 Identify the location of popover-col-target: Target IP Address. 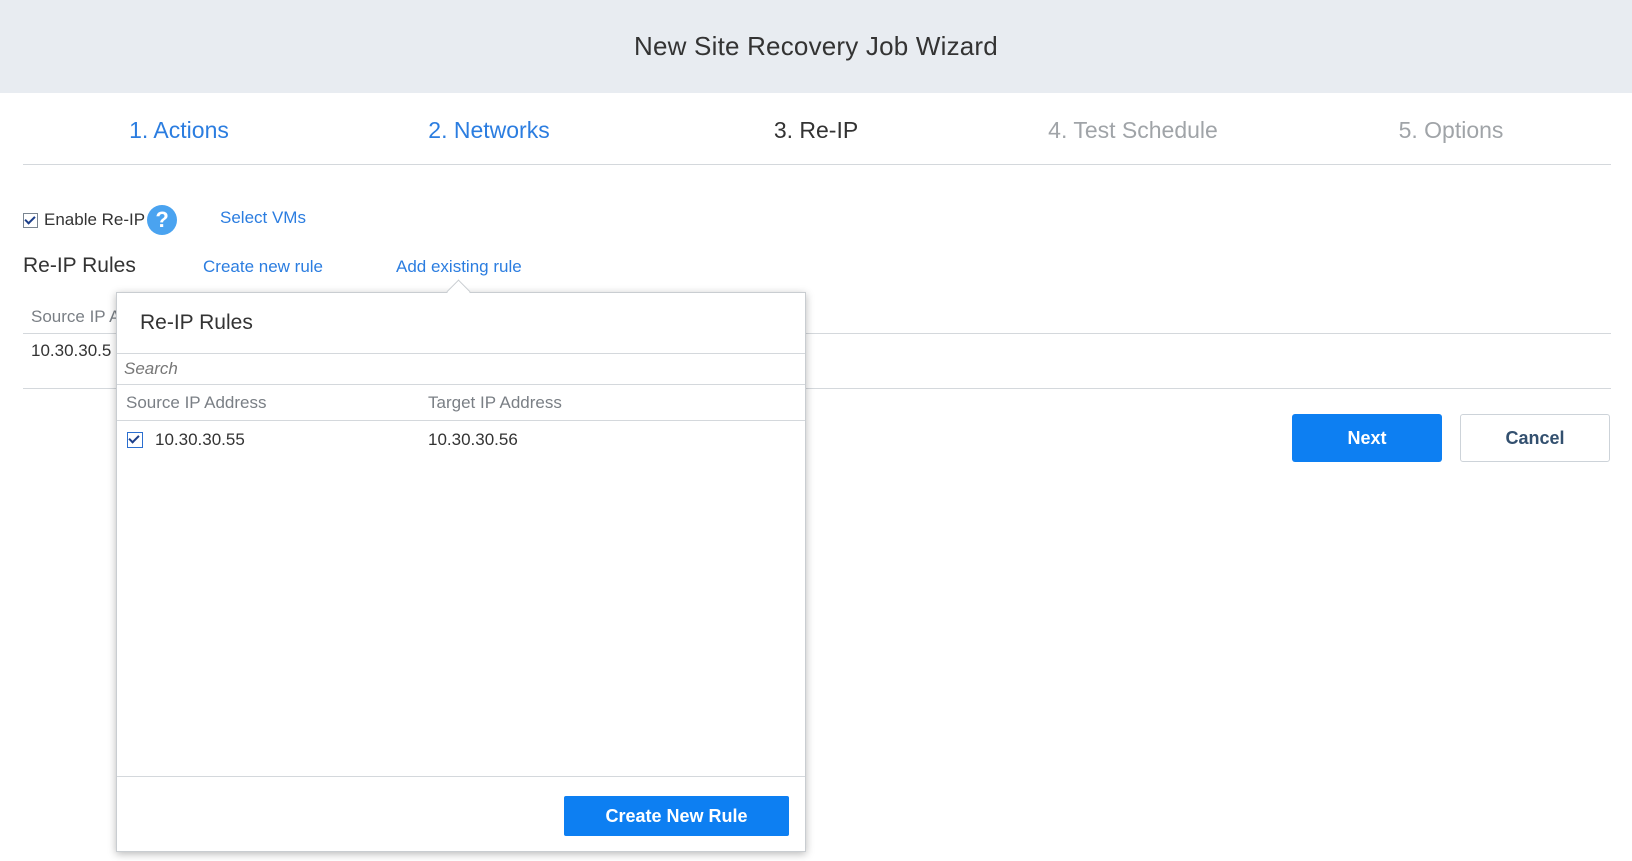
(495, 403).